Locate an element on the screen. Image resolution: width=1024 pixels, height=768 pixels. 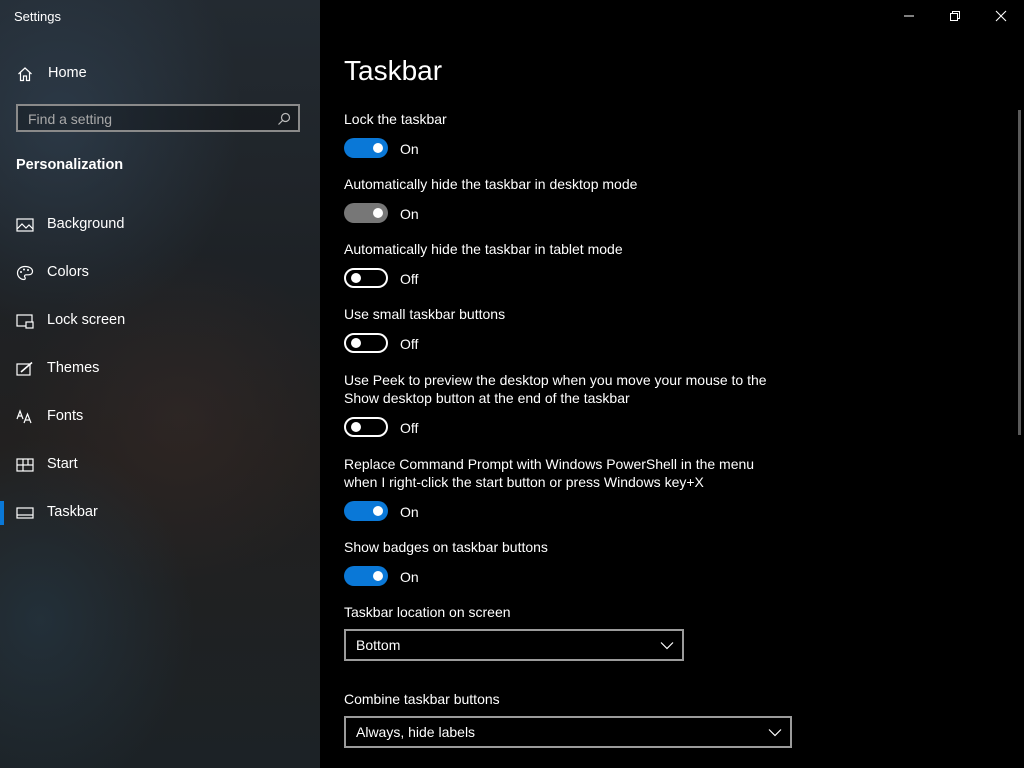
dropdown-value: Always, hide labels is located at coordinates (416, 732).